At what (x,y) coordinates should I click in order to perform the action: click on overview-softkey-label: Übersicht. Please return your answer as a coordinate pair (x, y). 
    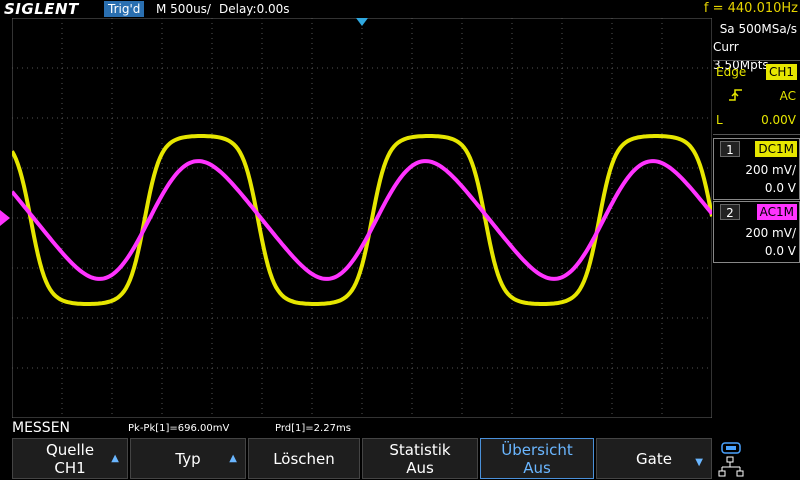
    Looking at the image, I should click on (537, 449).